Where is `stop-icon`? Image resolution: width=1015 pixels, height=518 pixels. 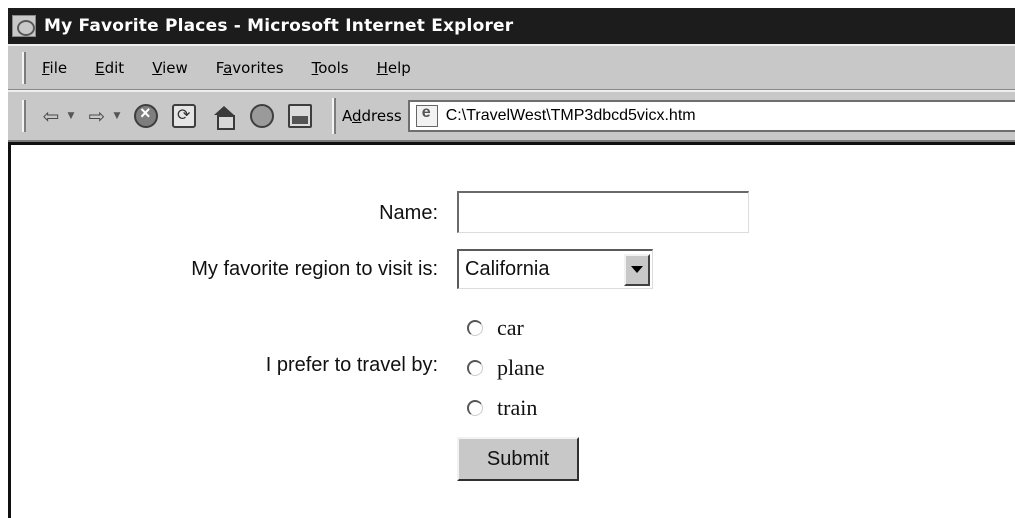 stop-icon is located at coordinates (146, 115).